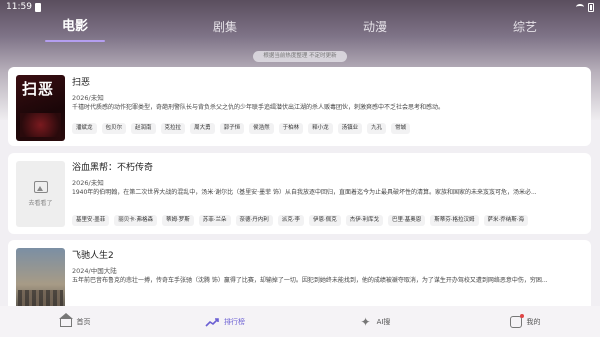  Describe the element at coordinates (364, 220) in the screenshot. I see `cast-chip: 杰伊·利库戈` at that location.